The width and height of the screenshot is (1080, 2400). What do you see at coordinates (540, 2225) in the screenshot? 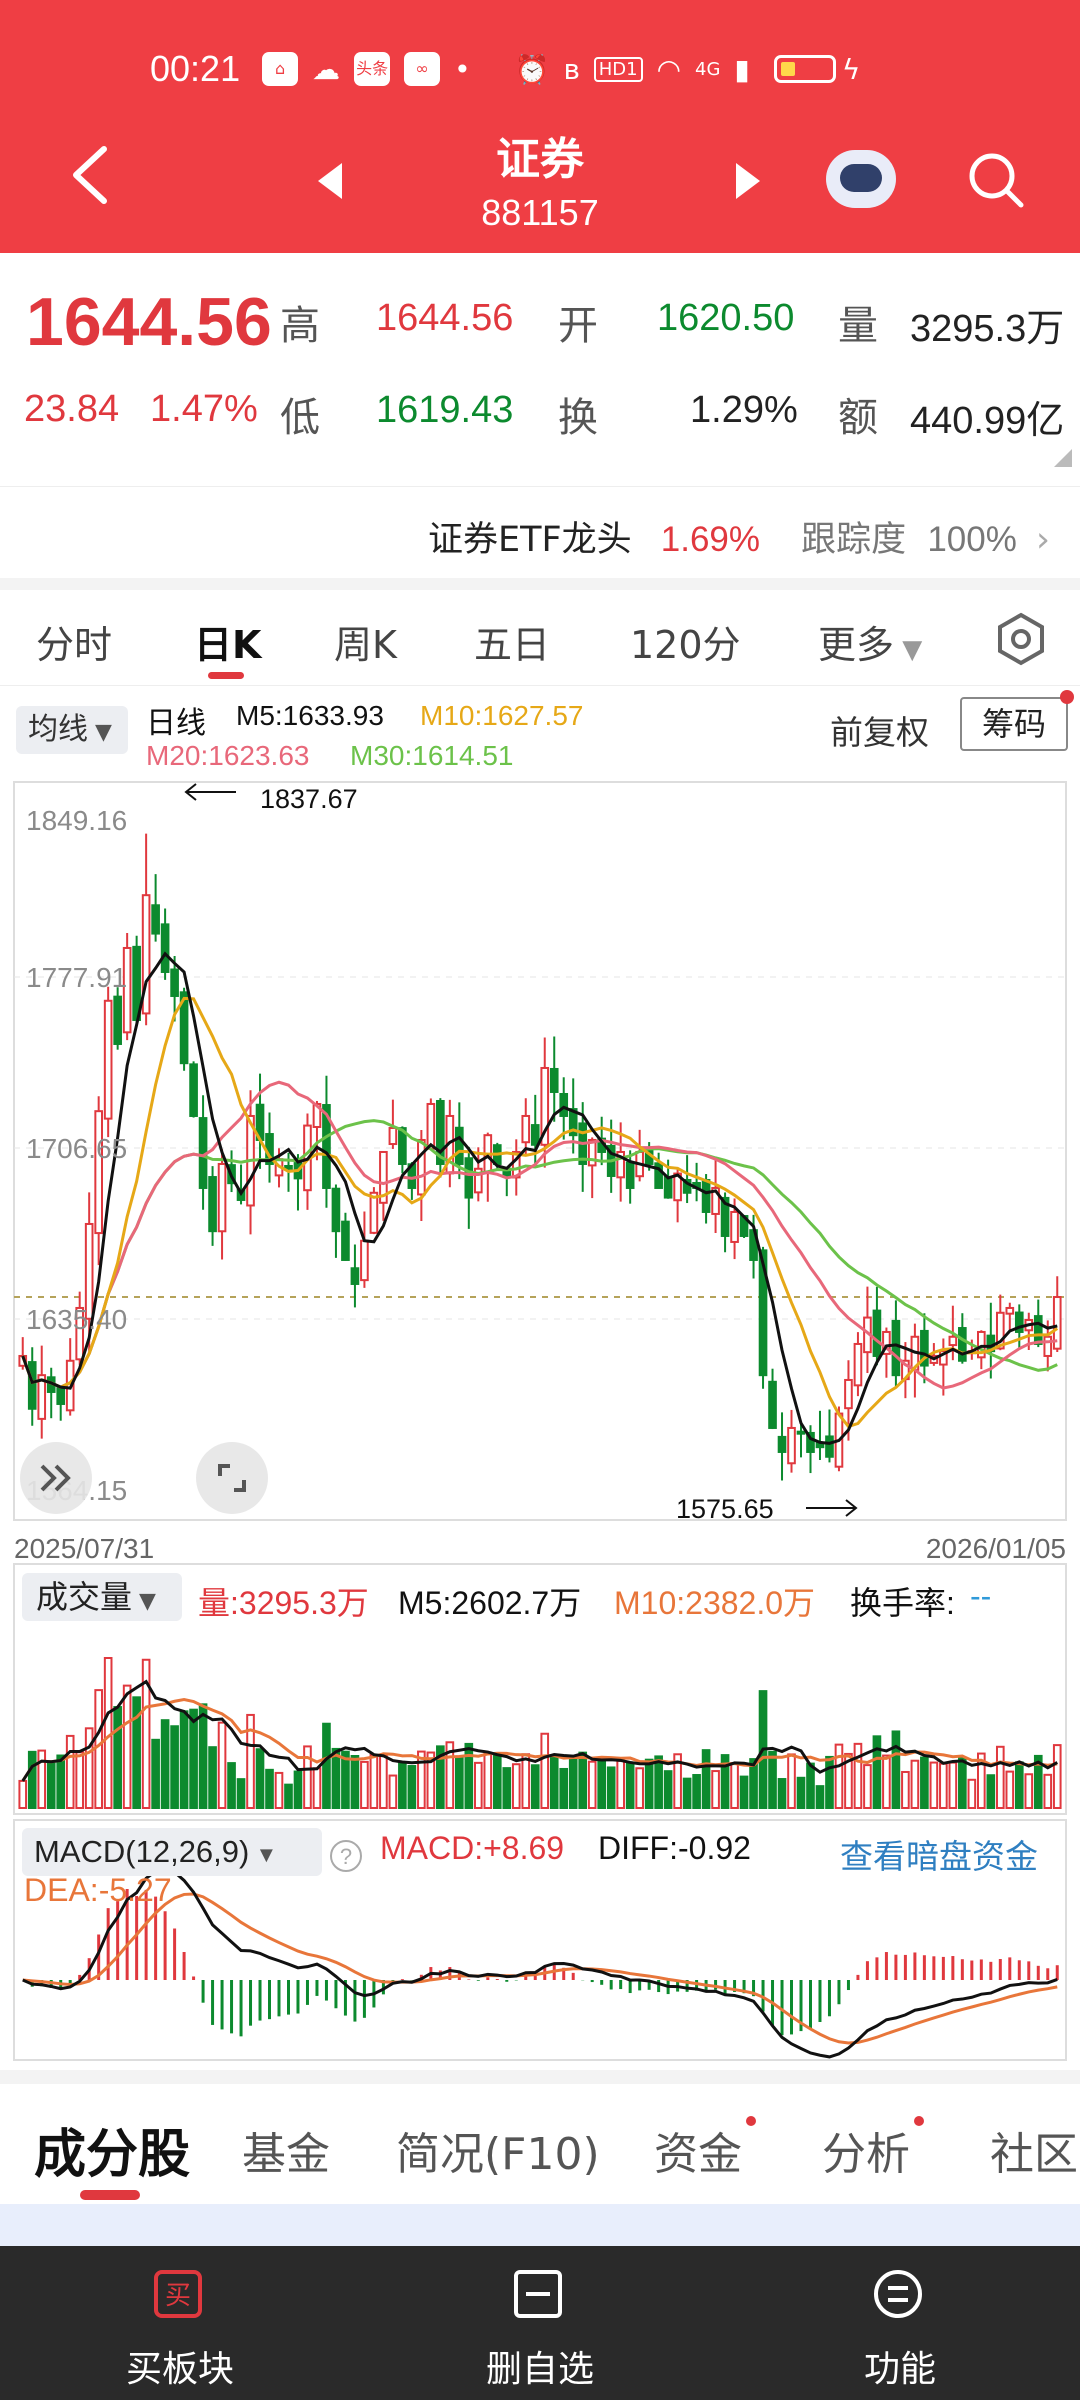
I see `notice-strip` at bounding box center [540, 2225].